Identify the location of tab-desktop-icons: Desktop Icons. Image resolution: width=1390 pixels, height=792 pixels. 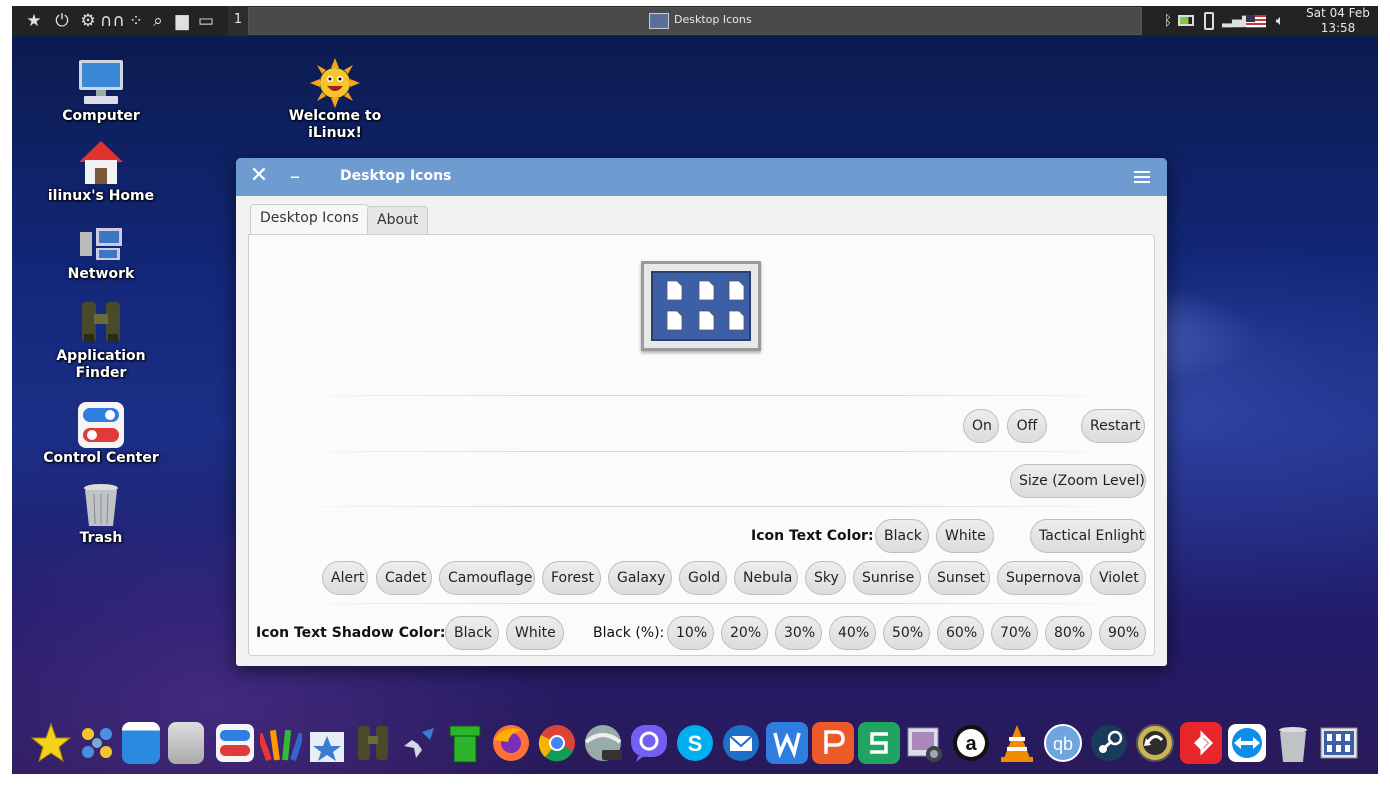
(309, 219).